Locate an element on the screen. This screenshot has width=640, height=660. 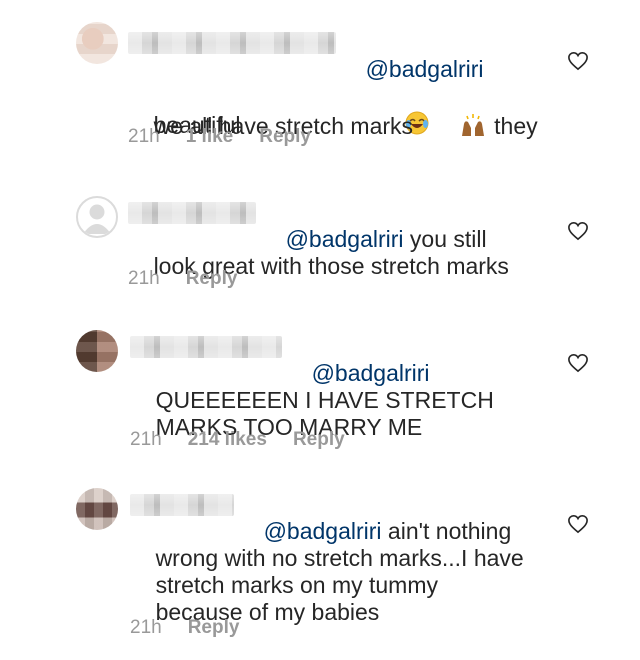
comment-meta: 21h 214 likes Reply is located at coordinates (250, 440).